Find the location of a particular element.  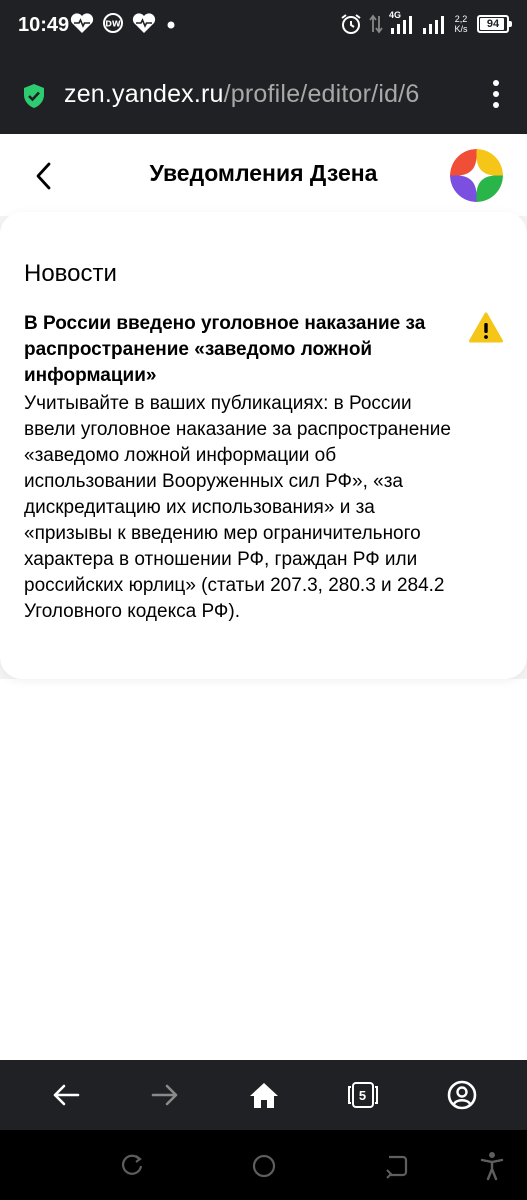

svg-text: DW is located at coordinates (113, 24).